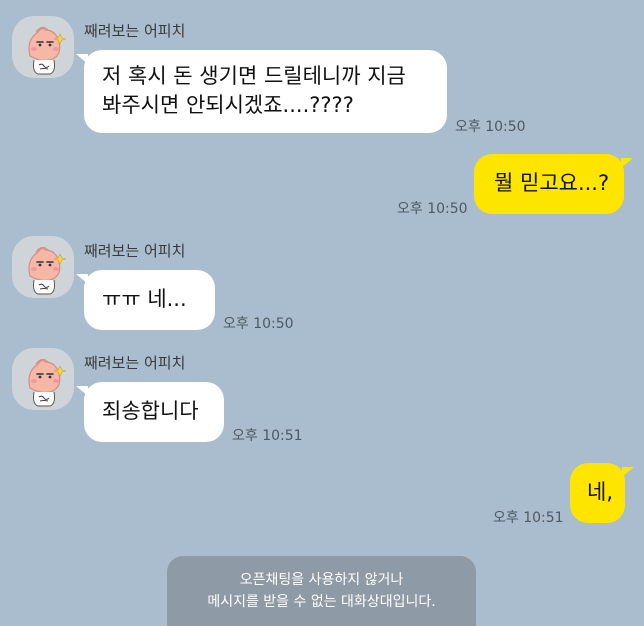 Image resolution: width=644 pixels, height=626 pixels. I want to click on incoming-message-bubble: 죄송합니다, so click(154, 412).